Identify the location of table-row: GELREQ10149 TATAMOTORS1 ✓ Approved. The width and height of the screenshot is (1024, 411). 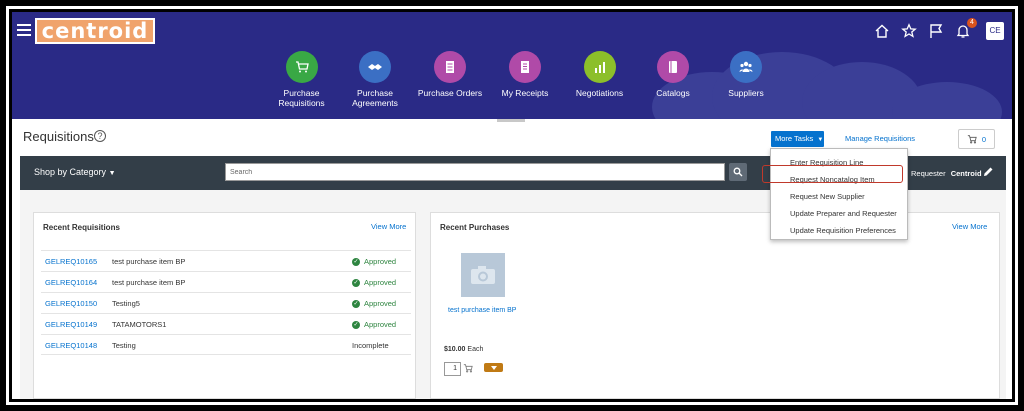
(226, 323).